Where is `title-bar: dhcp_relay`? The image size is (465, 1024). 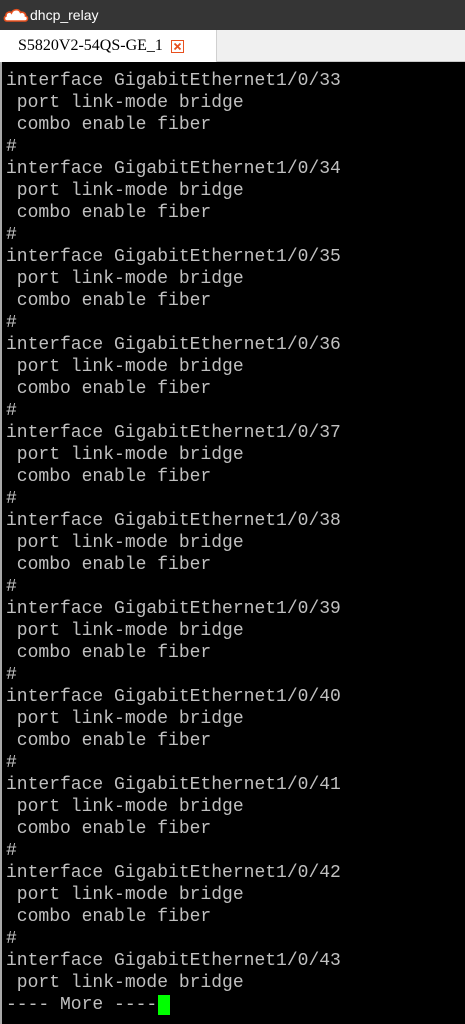
title-bar: dhcp_relay is located at coordinates (232, 15).